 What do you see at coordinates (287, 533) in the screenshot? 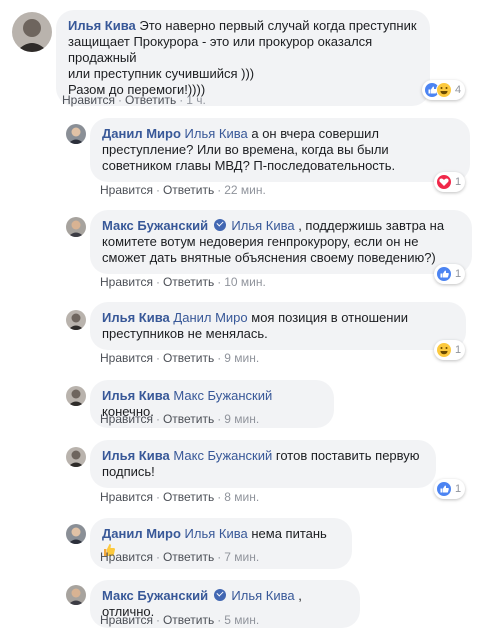
I see `comment-text: нема питань` at bounding box center [287, 533].